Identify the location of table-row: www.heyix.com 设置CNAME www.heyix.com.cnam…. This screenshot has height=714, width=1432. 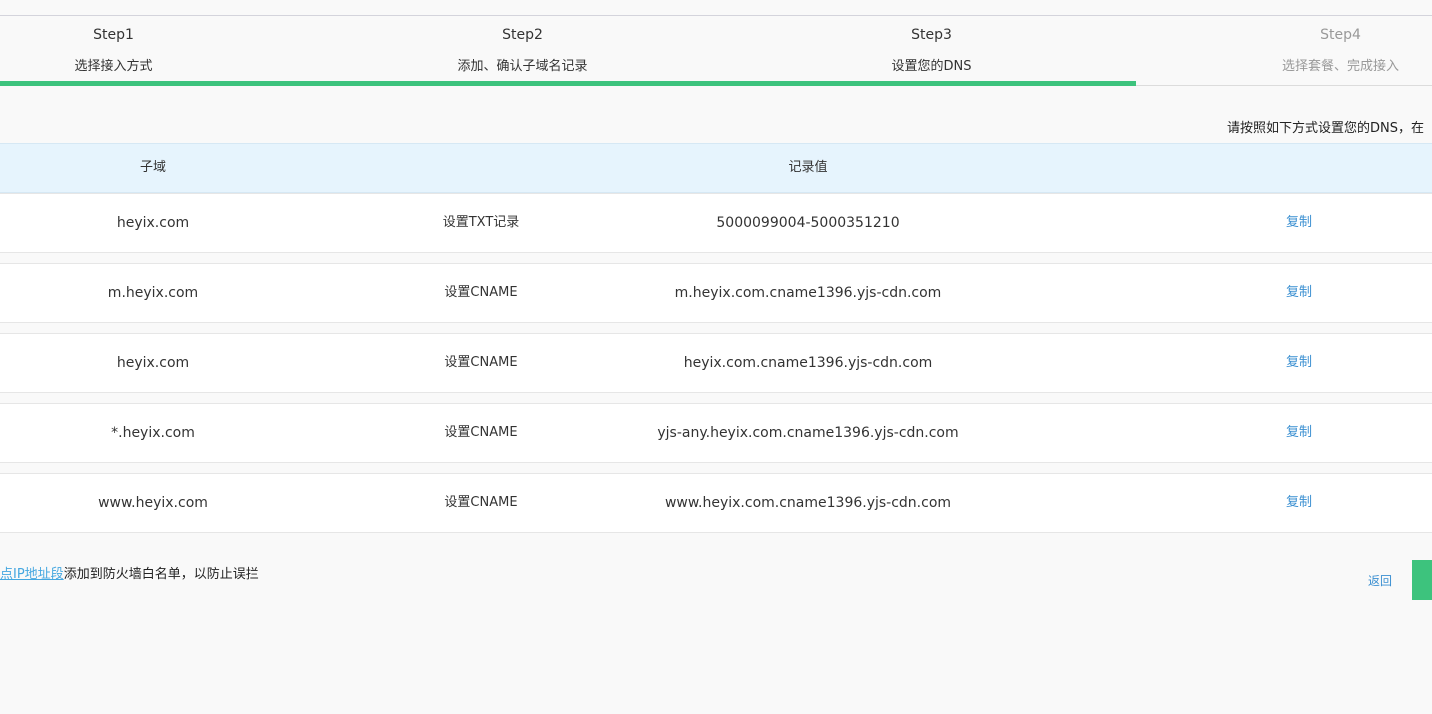
(716, 503).